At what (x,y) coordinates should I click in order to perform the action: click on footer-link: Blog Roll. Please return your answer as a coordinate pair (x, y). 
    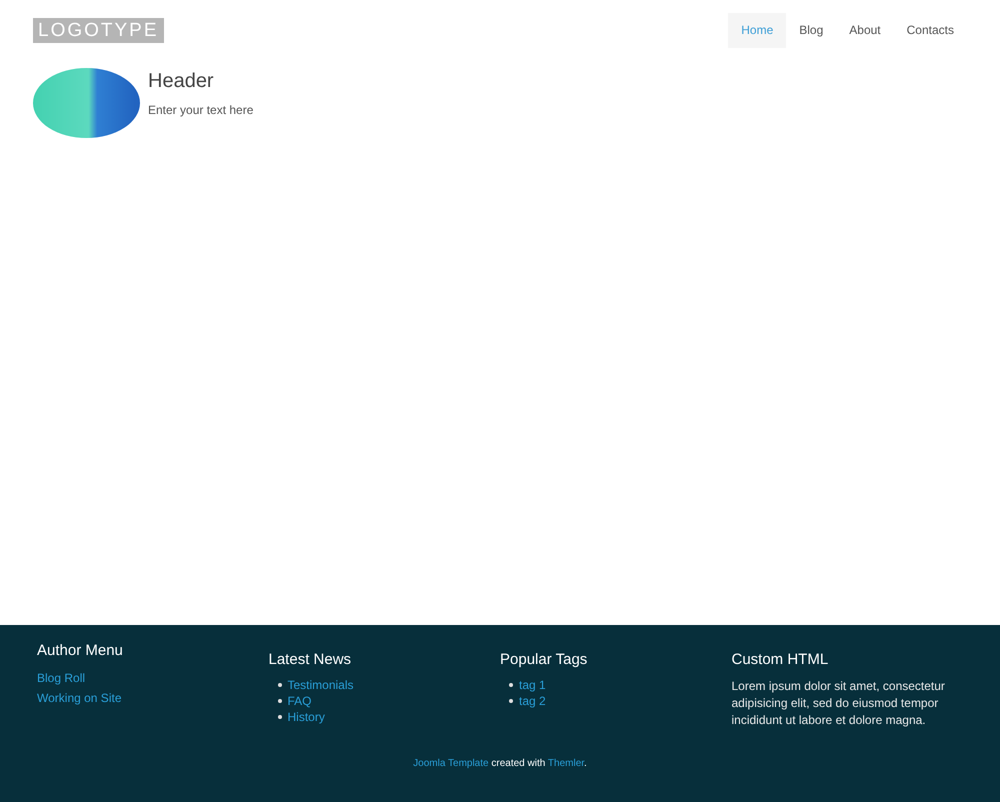
    Looking at the image, I should click on (61, 678).